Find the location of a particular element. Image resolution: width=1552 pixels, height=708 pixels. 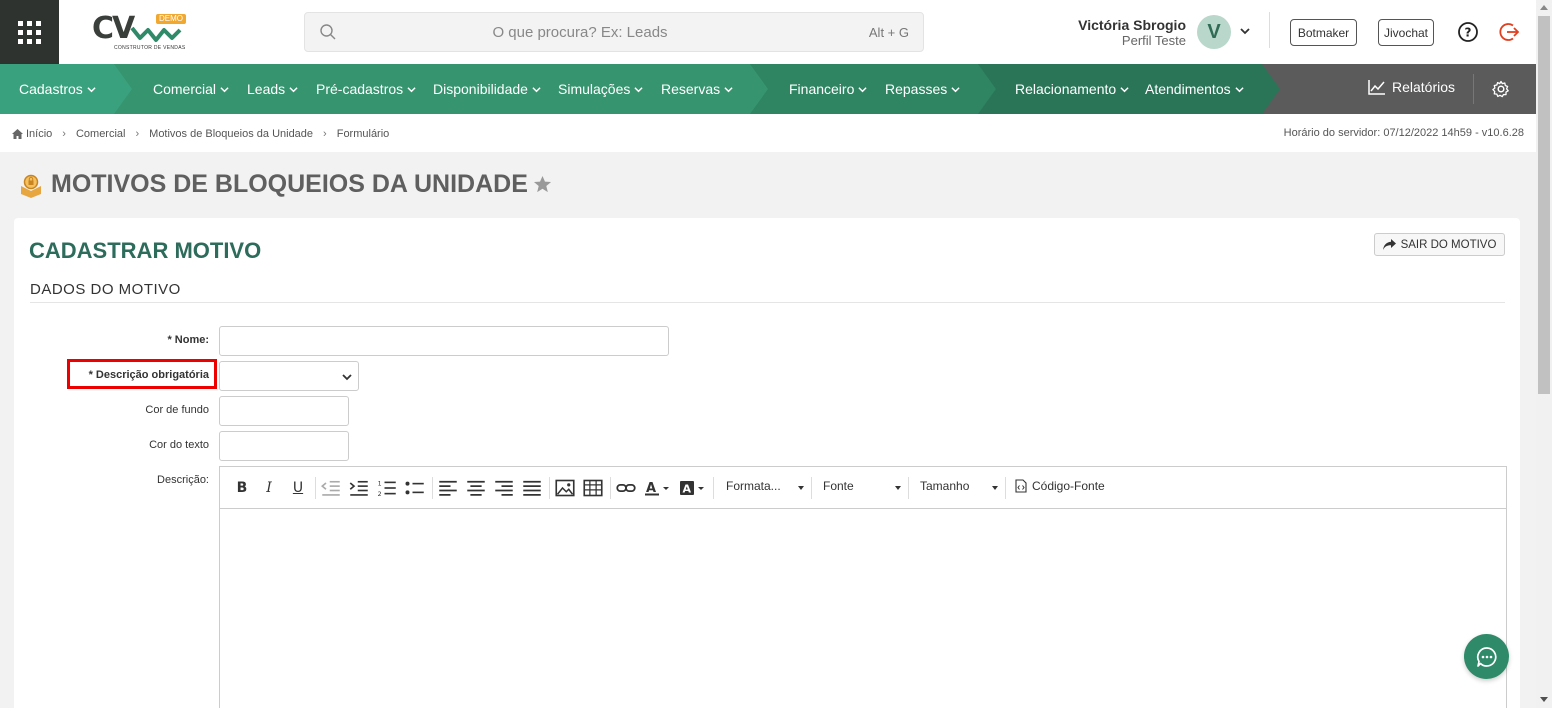

star-icon is located at coordinates (542, 184).